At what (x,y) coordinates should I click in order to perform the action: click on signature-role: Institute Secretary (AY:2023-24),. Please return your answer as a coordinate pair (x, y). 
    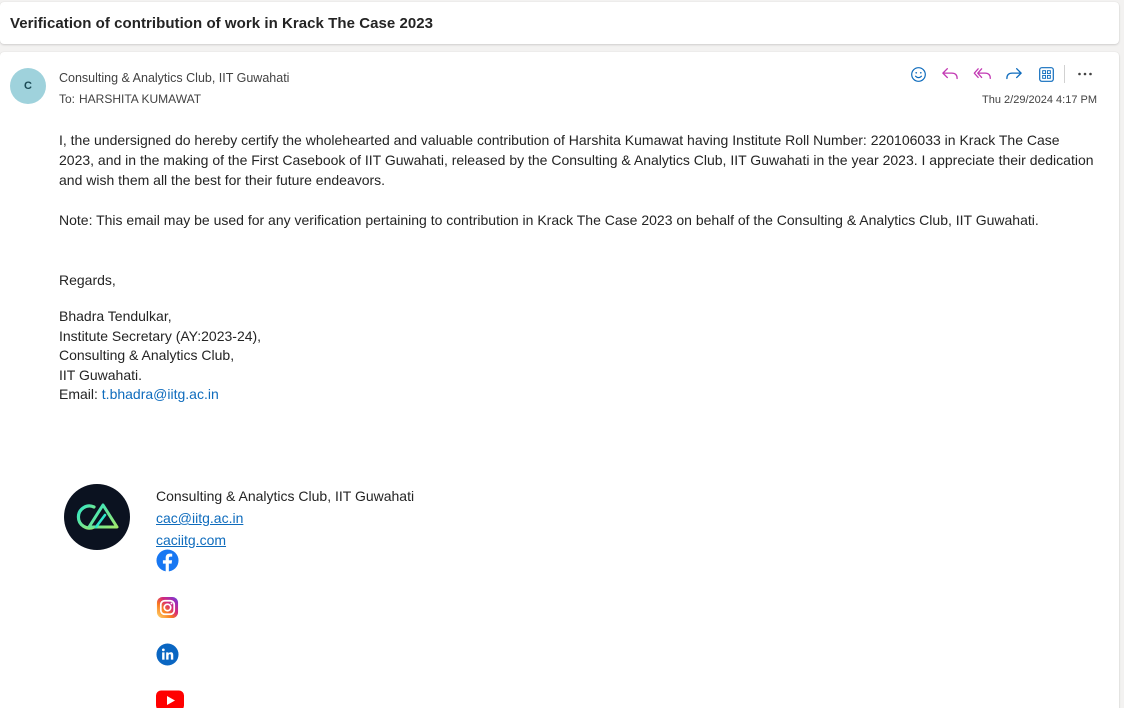
    Looking at the image, I should click on (160, 335).